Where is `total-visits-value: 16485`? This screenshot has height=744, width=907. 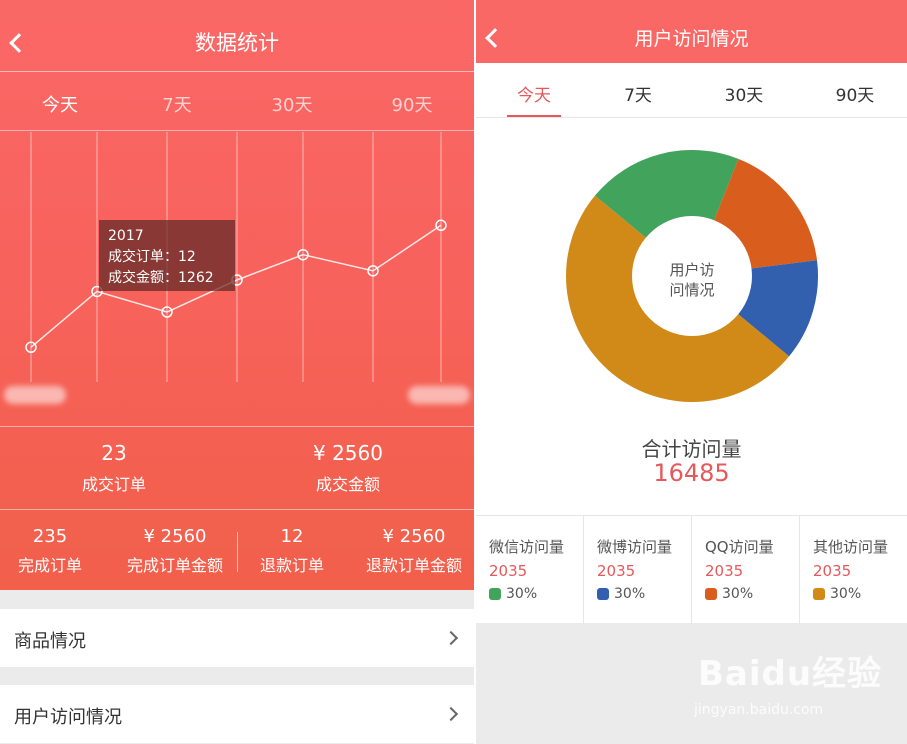
total-visits-value: 16485 is located at coordinates (691, 473).